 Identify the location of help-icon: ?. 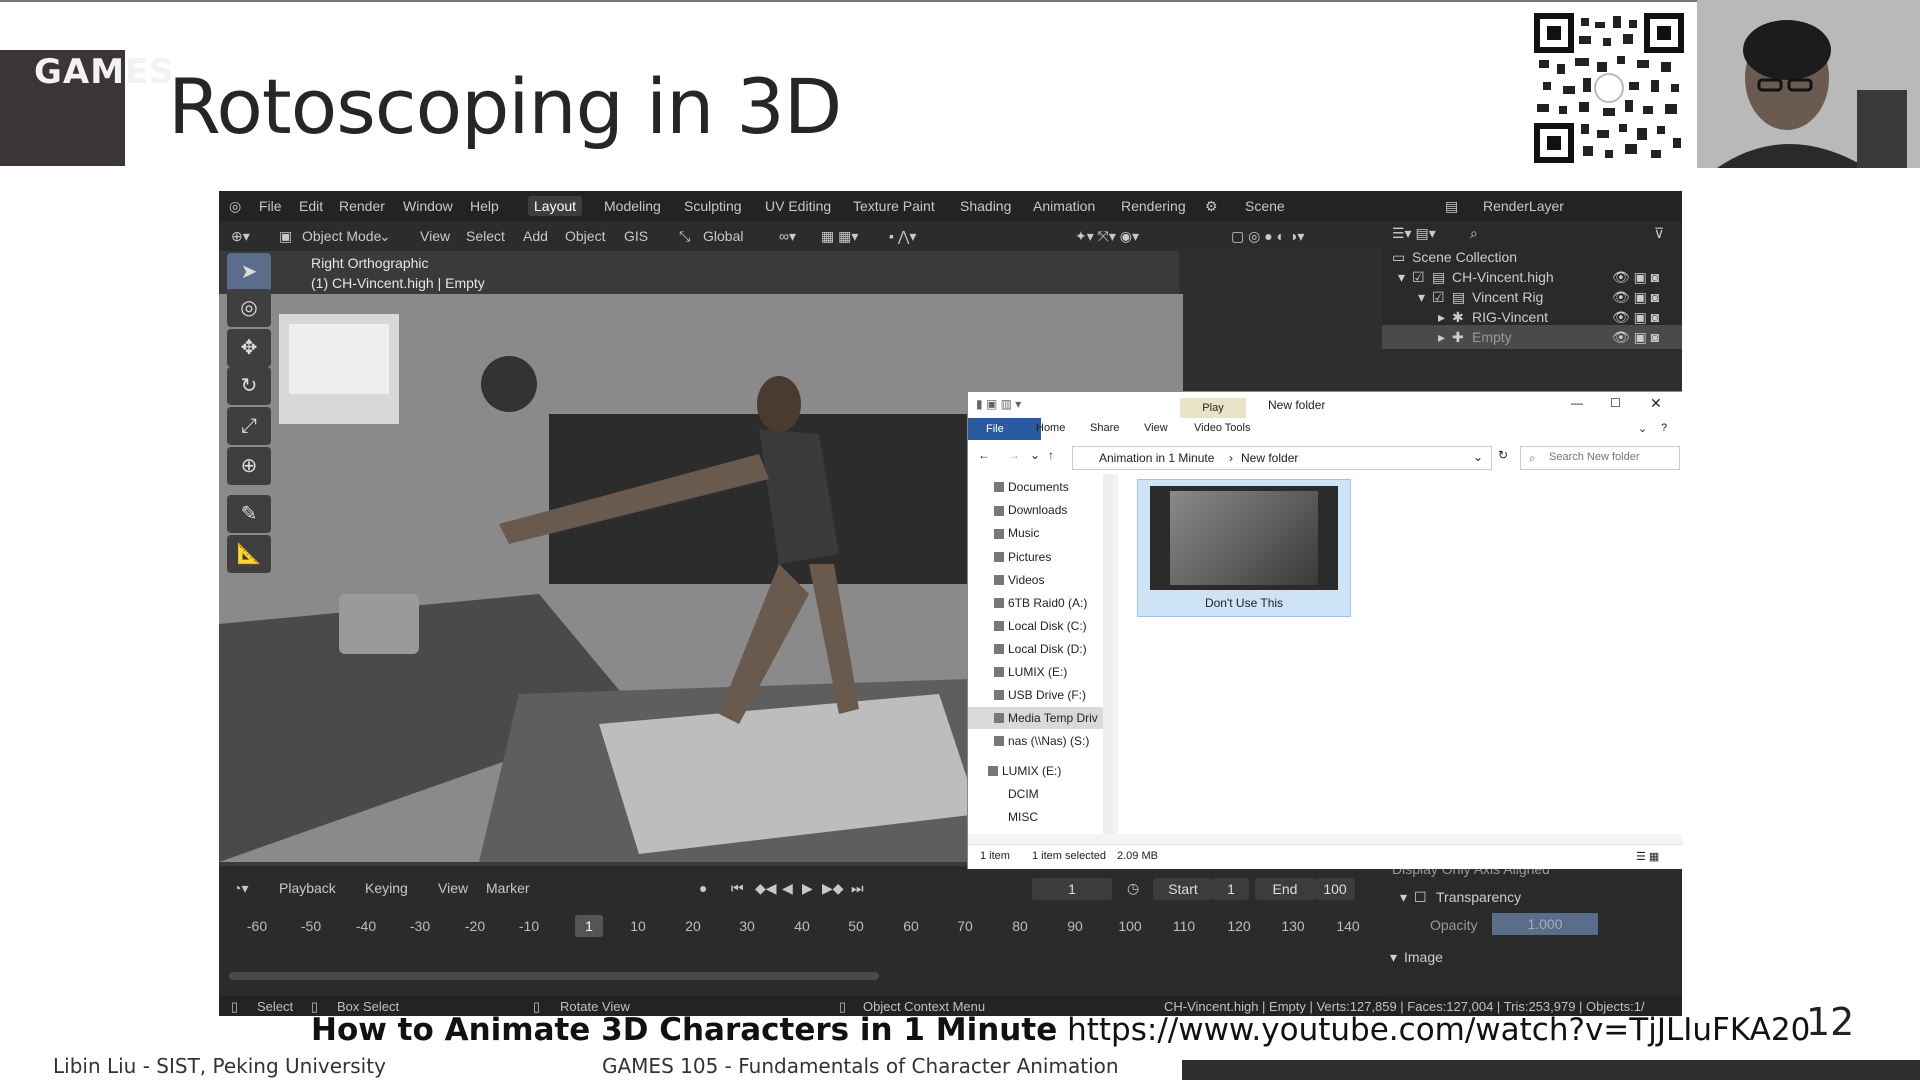
(1664, 428).